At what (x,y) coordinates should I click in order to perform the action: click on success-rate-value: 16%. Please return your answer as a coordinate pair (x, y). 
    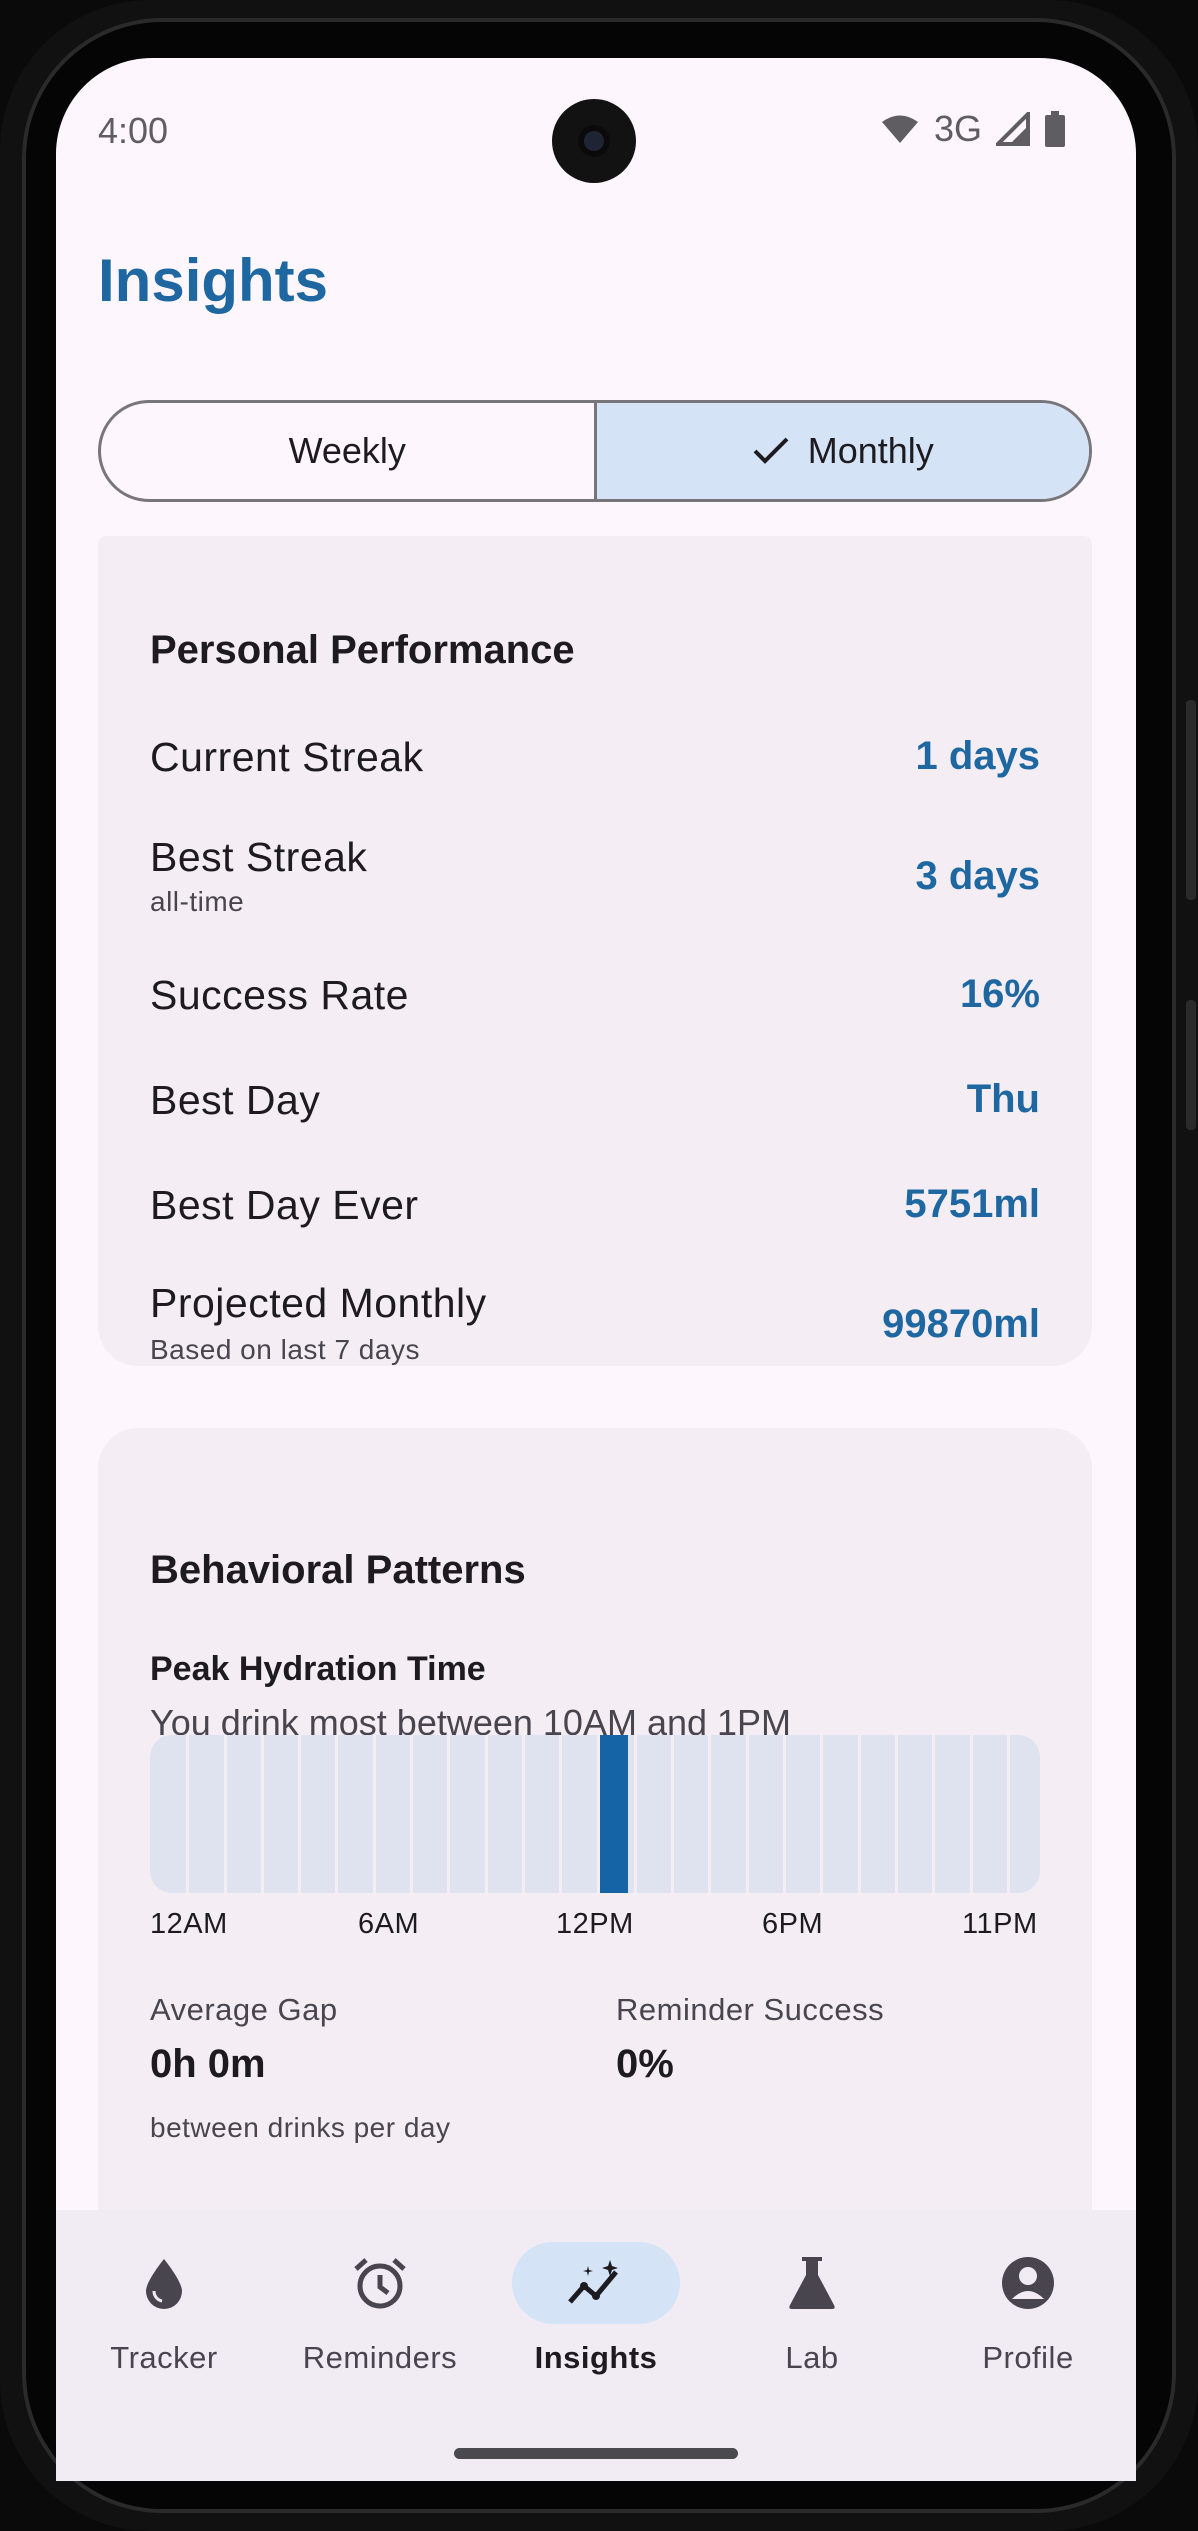
    Looking at the image, I should click on (999, 994).